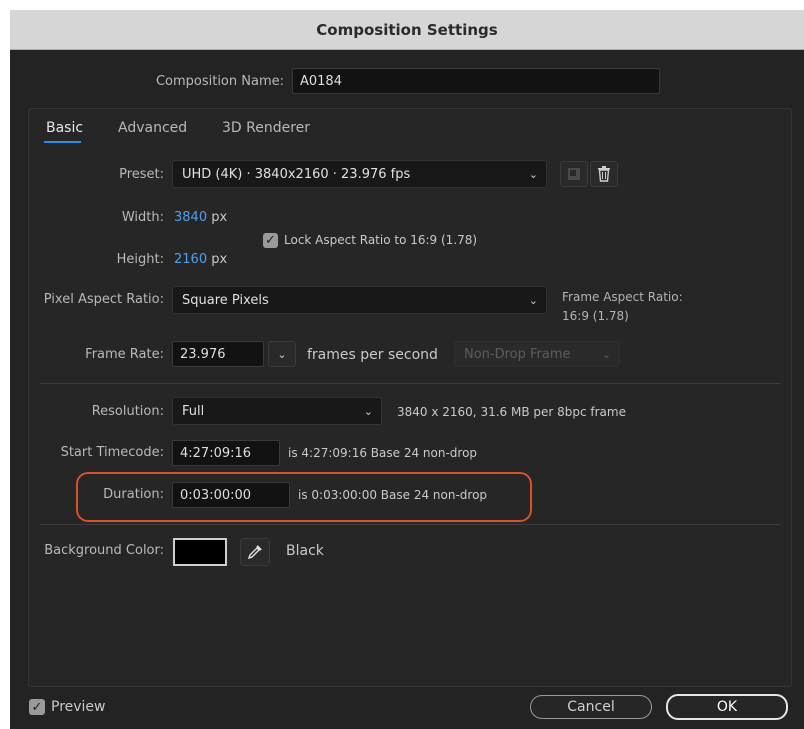  What do you see at coordinates (190, 259) in the screenshot?
I see `height-value: 2160` at bounding box center [190, 259].